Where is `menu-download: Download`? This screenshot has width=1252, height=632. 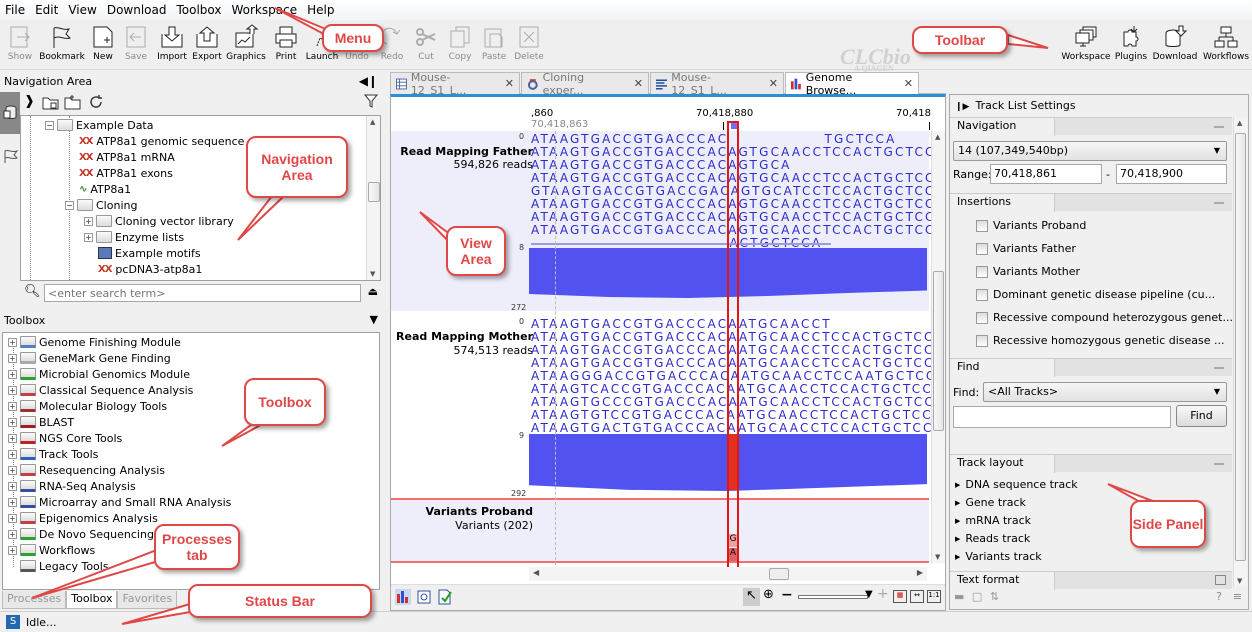 menu-download: Download is located at coordinates (137, 10).